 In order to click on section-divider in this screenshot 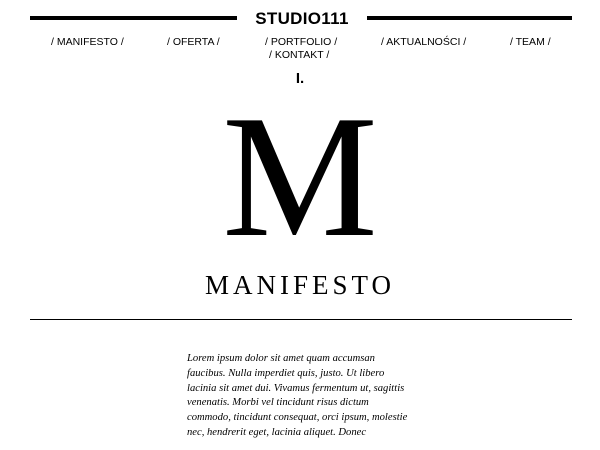, I will do `click(301, 319)`.